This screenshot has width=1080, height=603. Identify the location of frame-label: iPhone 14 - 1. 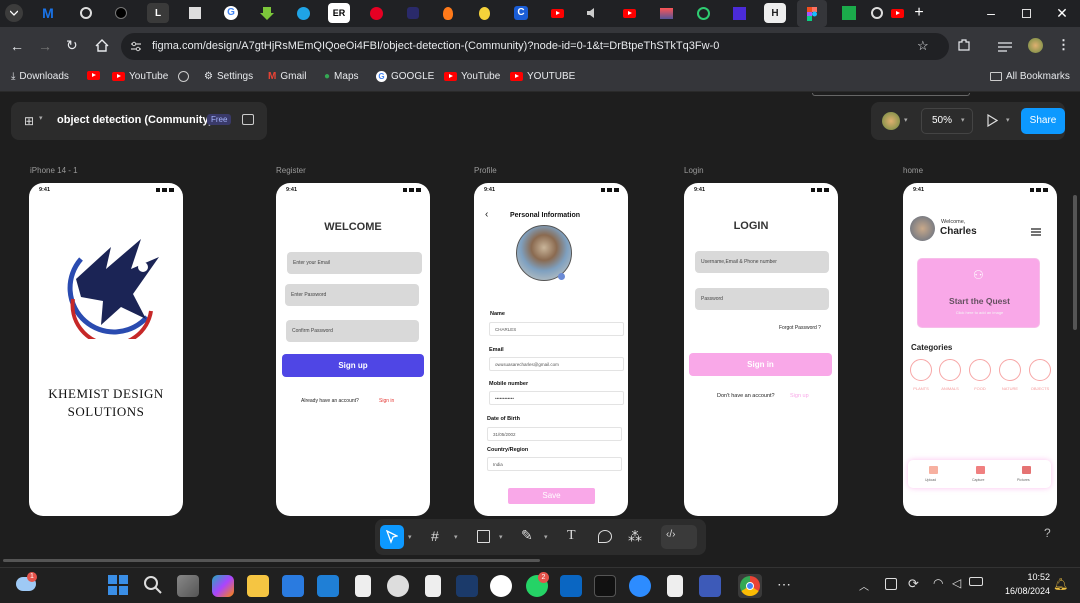
(54, 170).